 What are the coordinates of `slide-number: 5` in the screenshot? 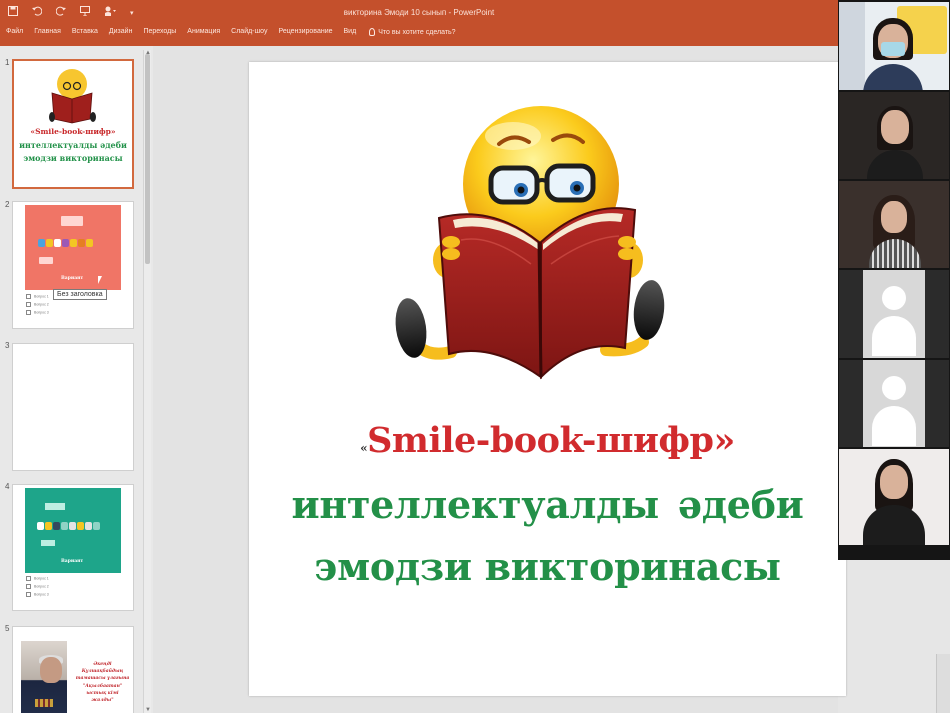 It's located at (7, 628).